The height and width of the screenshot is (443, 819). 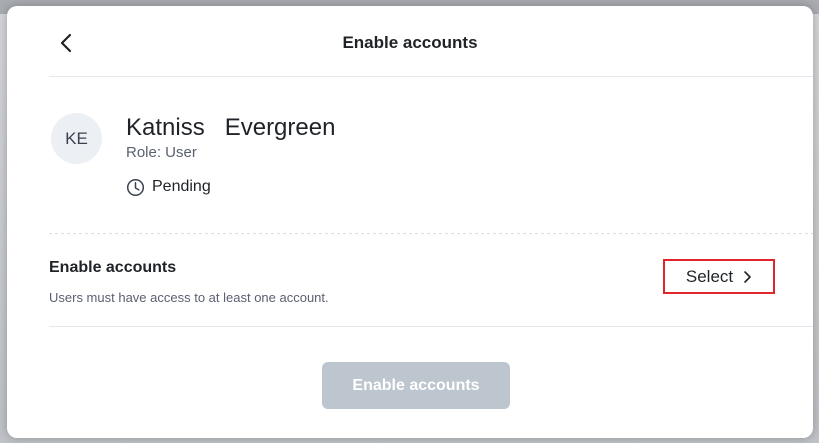 I want to click on select-accounts-button: Select, so click(x=719, y=276).